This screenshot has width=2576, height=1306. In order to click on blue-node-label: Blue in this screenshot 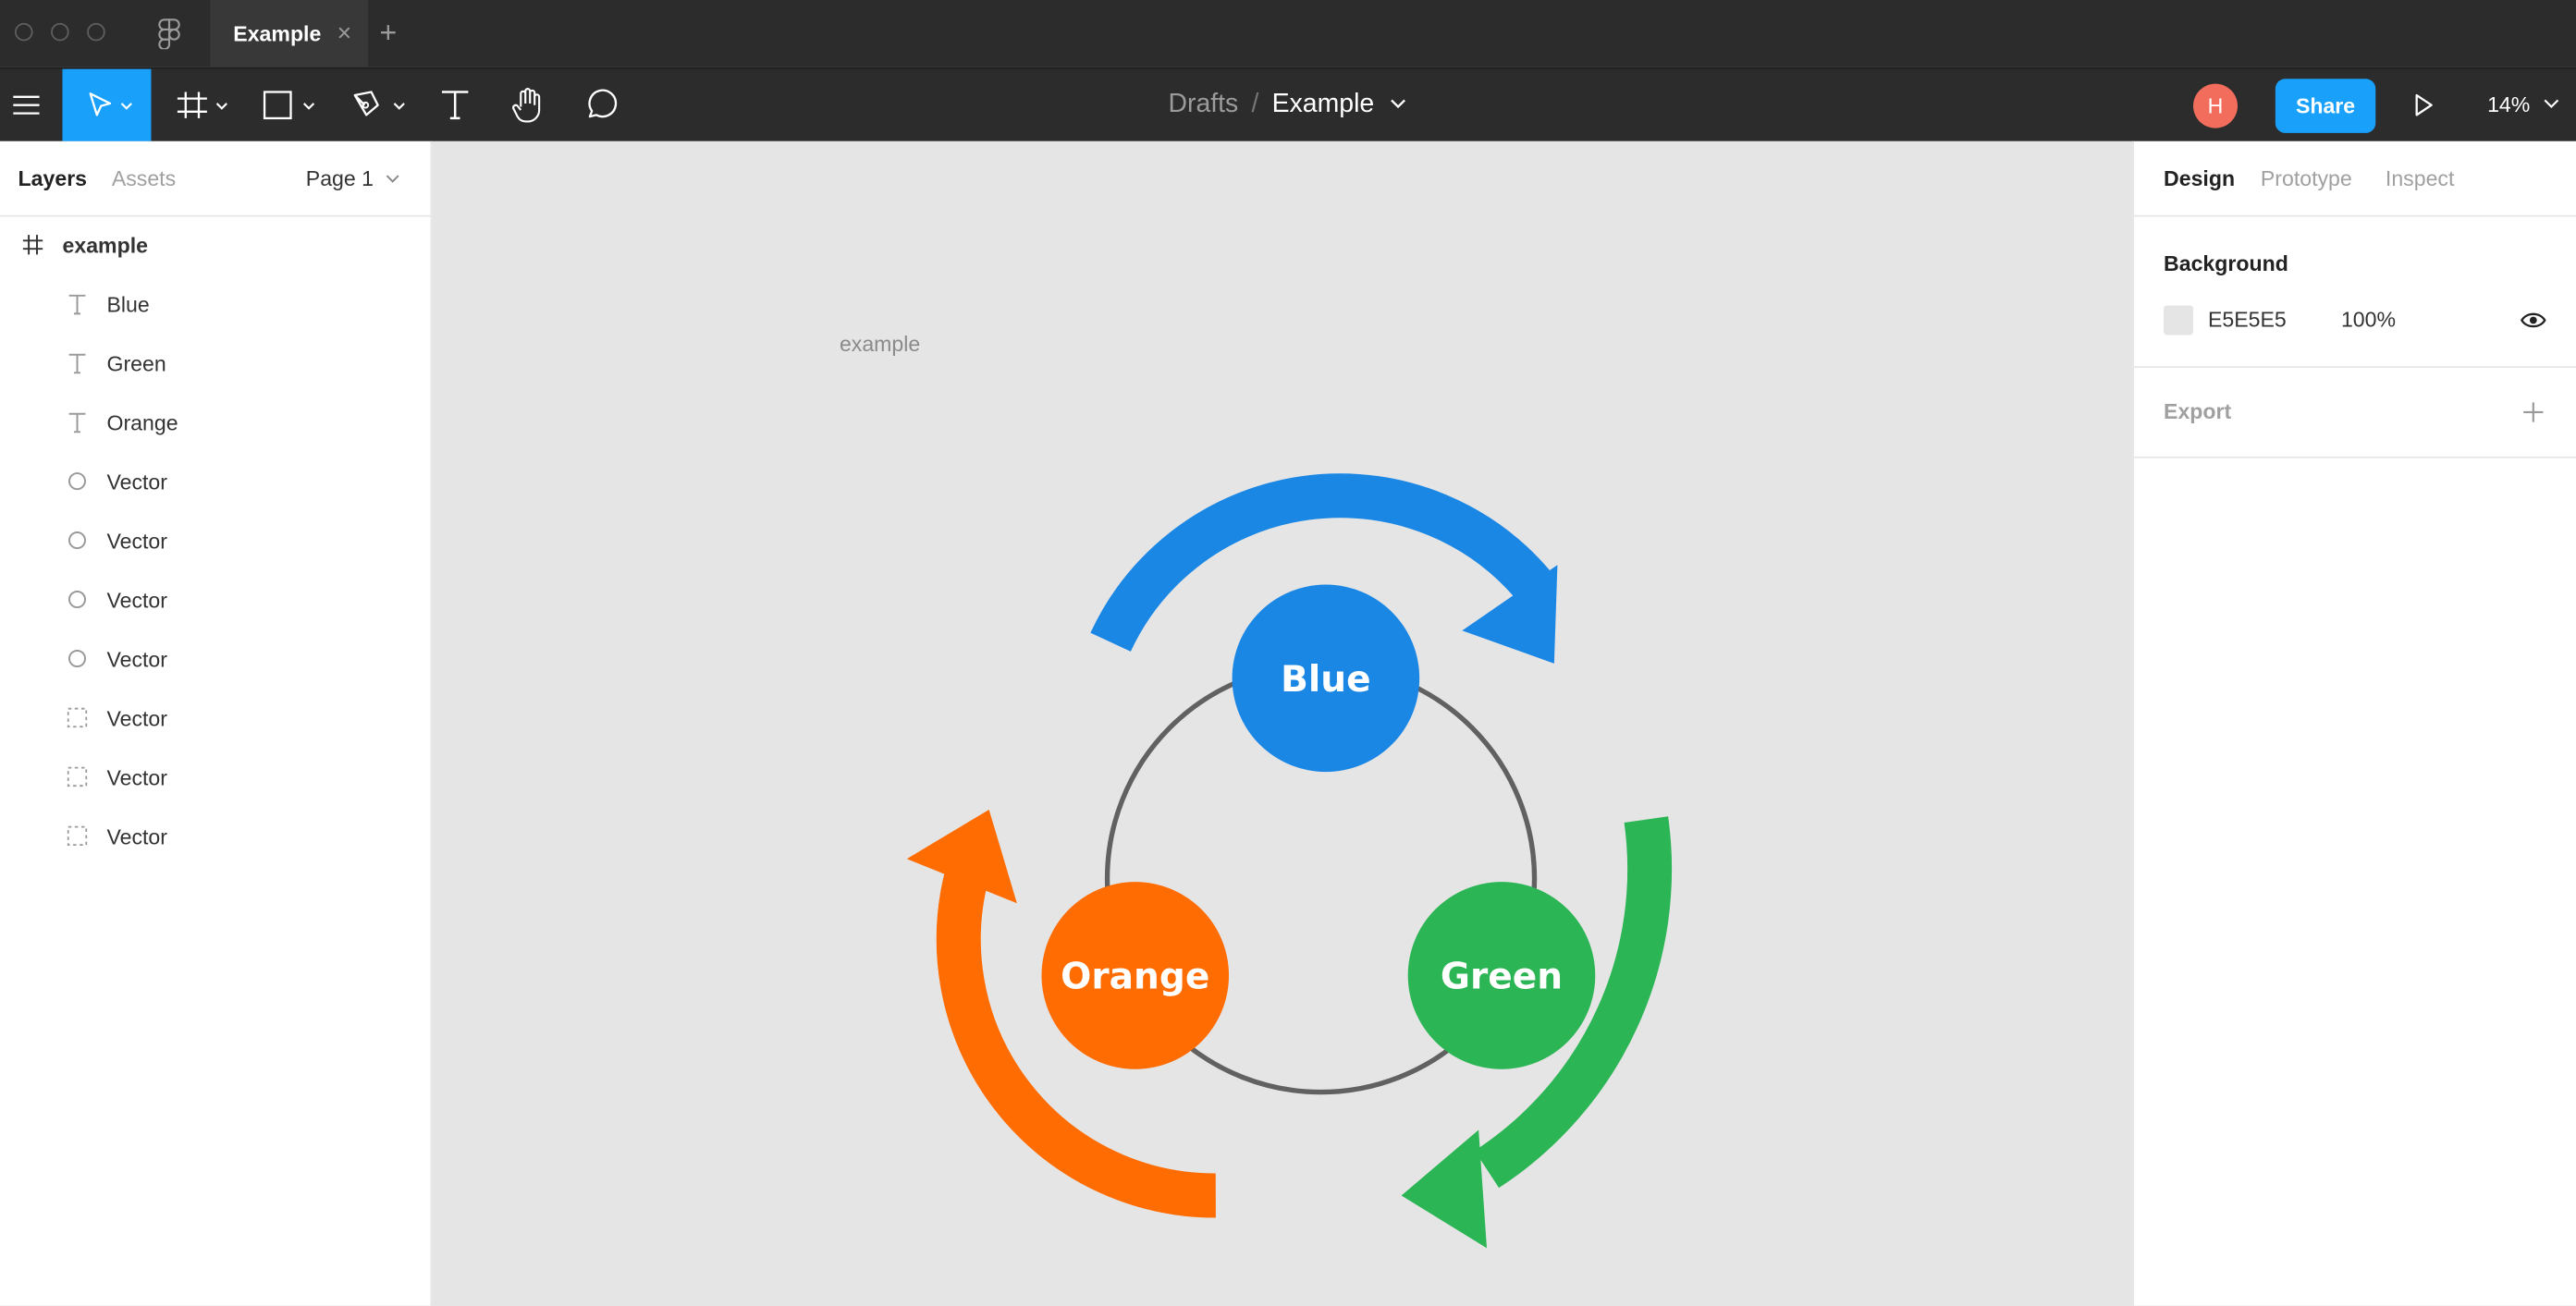, I will do `click(1326, 680)`.